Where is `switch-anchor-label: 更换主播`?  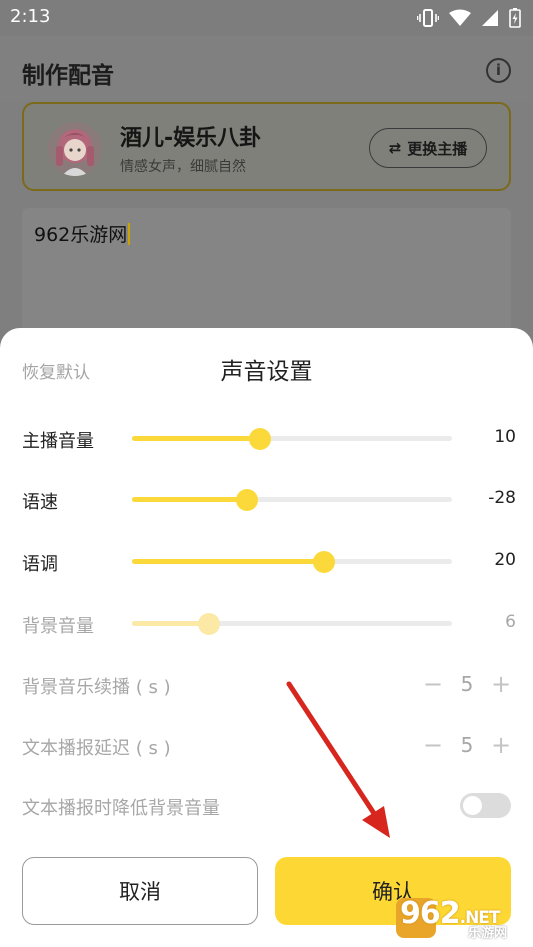
switch-anchor-label: 更换主播 is located at coordinates (437, 148).